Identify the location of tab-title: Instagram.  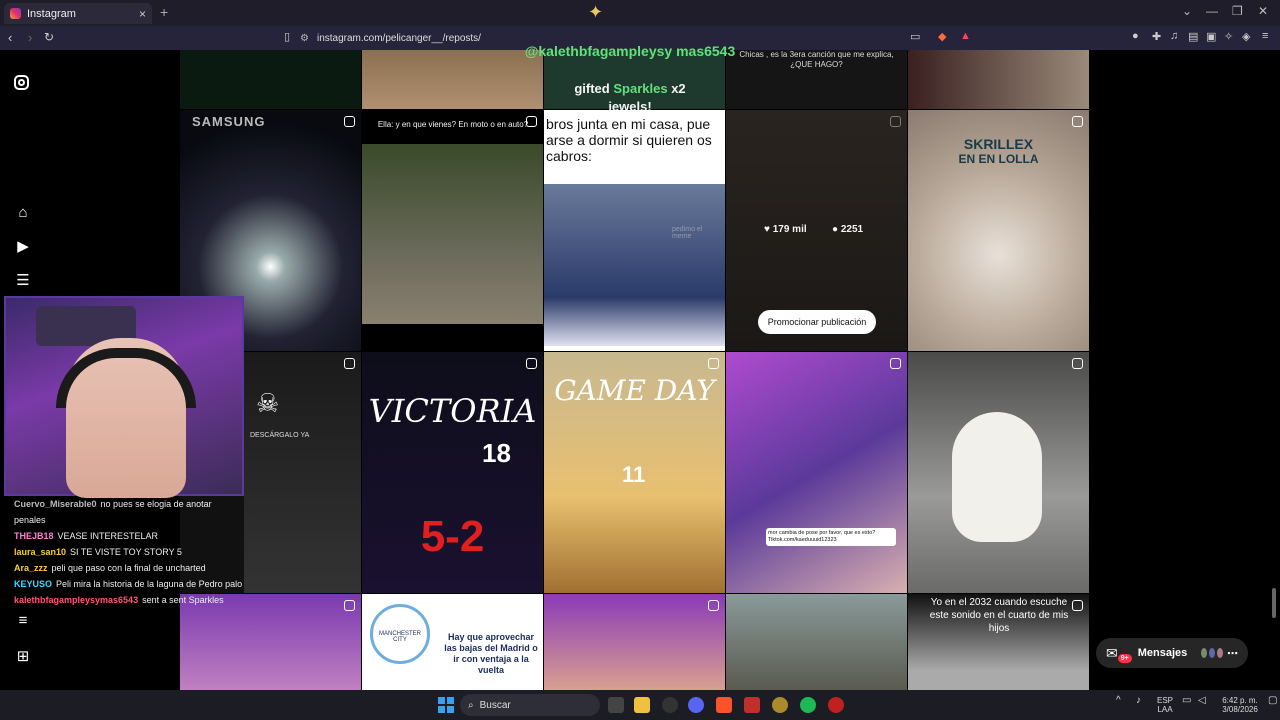
(51, 13).